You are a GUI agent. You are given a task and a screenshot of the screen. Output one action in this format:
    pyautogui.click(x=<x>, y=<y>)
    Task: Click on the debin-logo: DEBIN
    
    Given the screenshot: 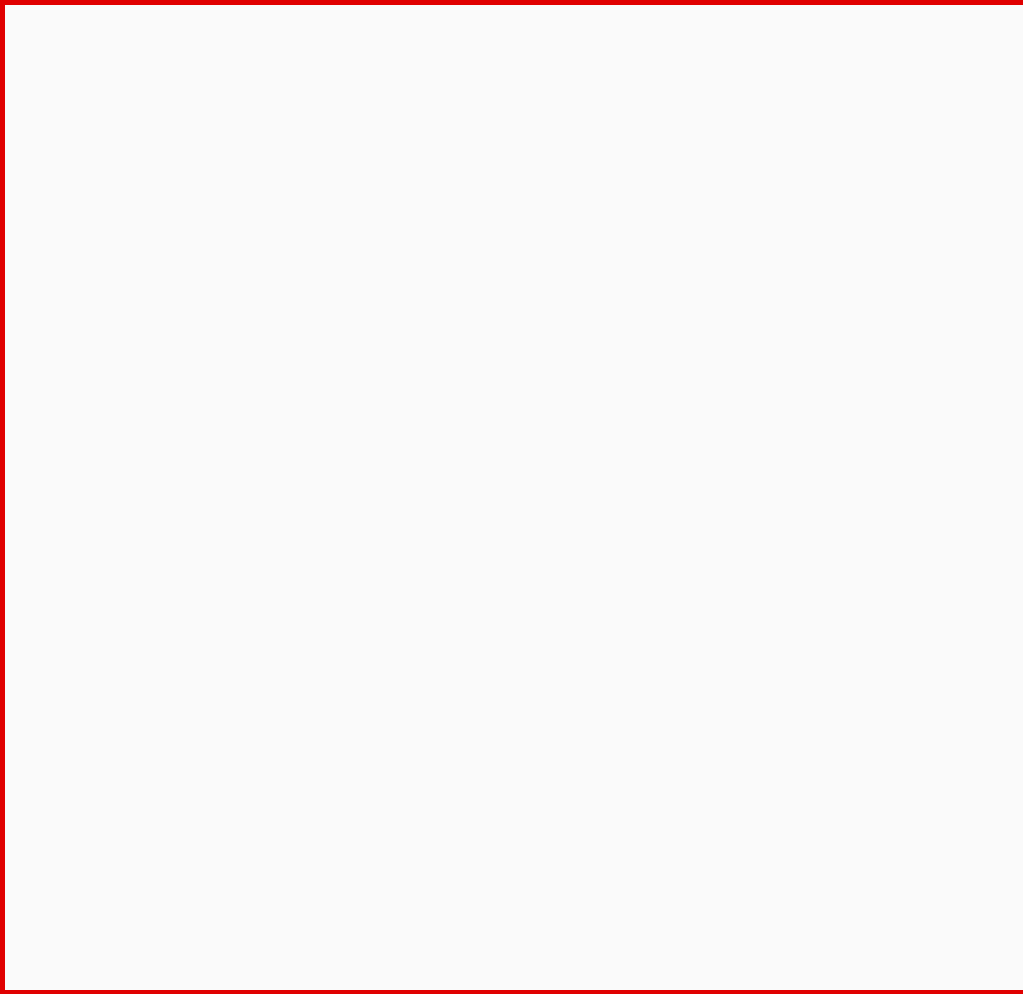 What is the action you would take?
    pyautogui.click(x=97, y=444)
    